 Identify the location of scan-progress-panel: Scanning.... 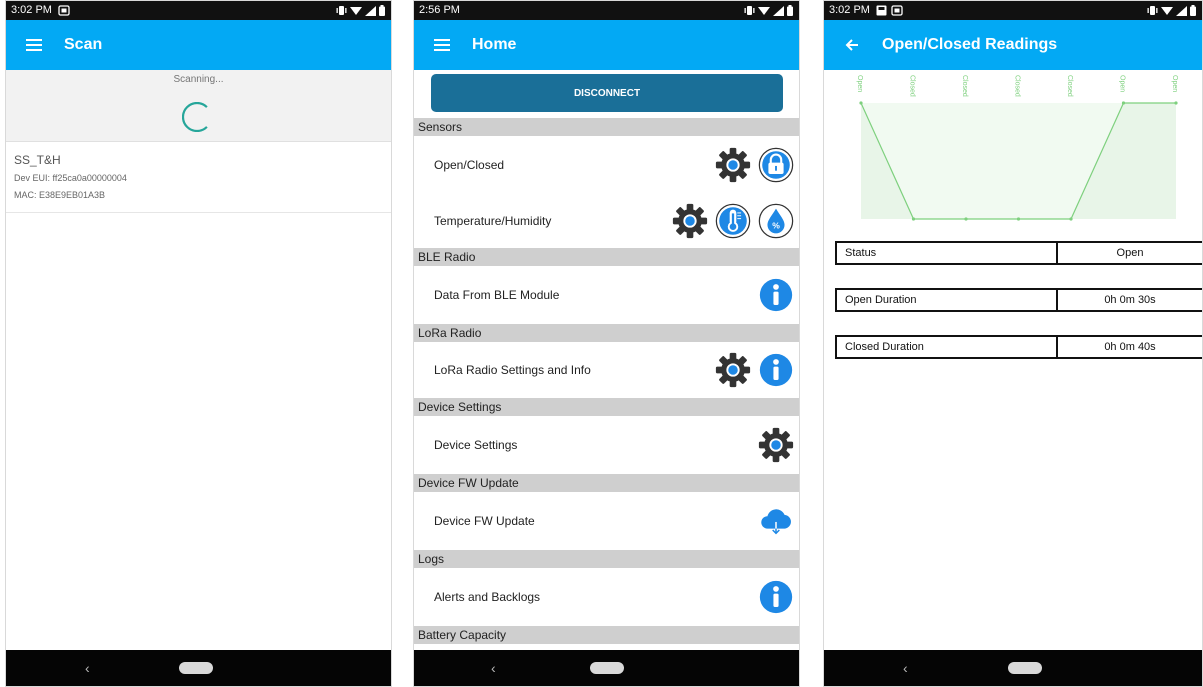
(198, 106).